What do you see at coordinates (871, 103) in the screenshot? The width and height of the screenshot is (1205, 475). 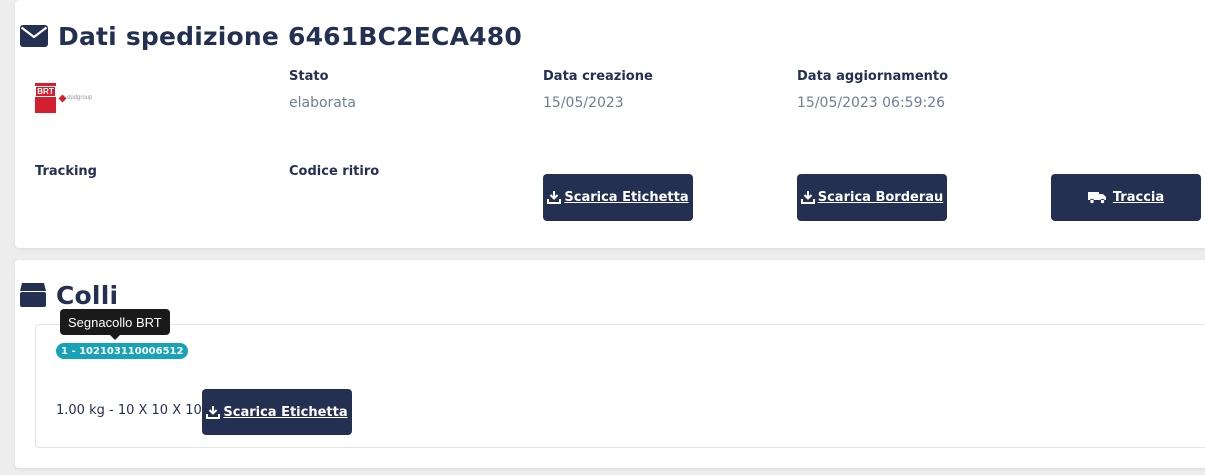 I see `data-aggiornamento-value: 15/05/2023 06:59:26` at bounding box center [871, 103].